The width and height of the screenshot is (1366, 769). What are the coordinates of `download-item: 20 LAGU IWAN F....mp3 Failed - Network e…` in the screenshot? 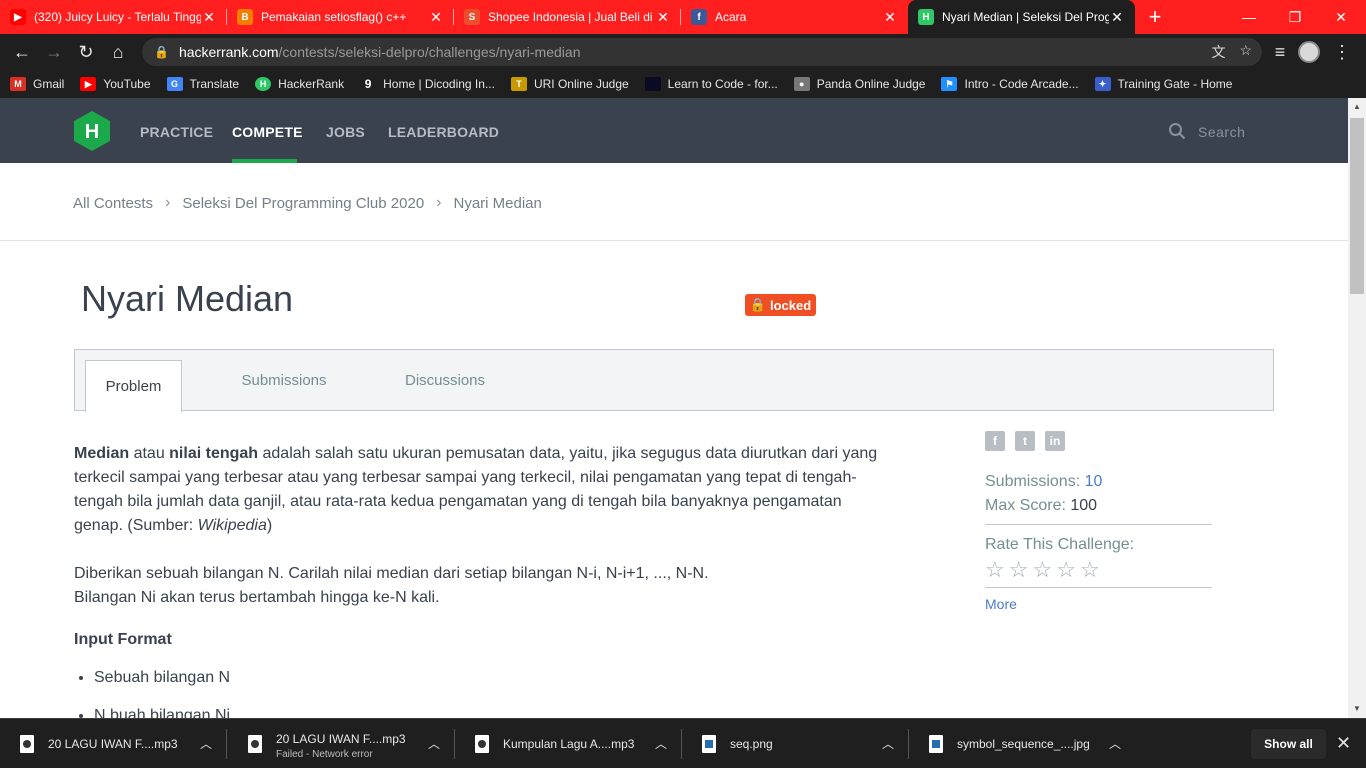 It's located at (341, 744).